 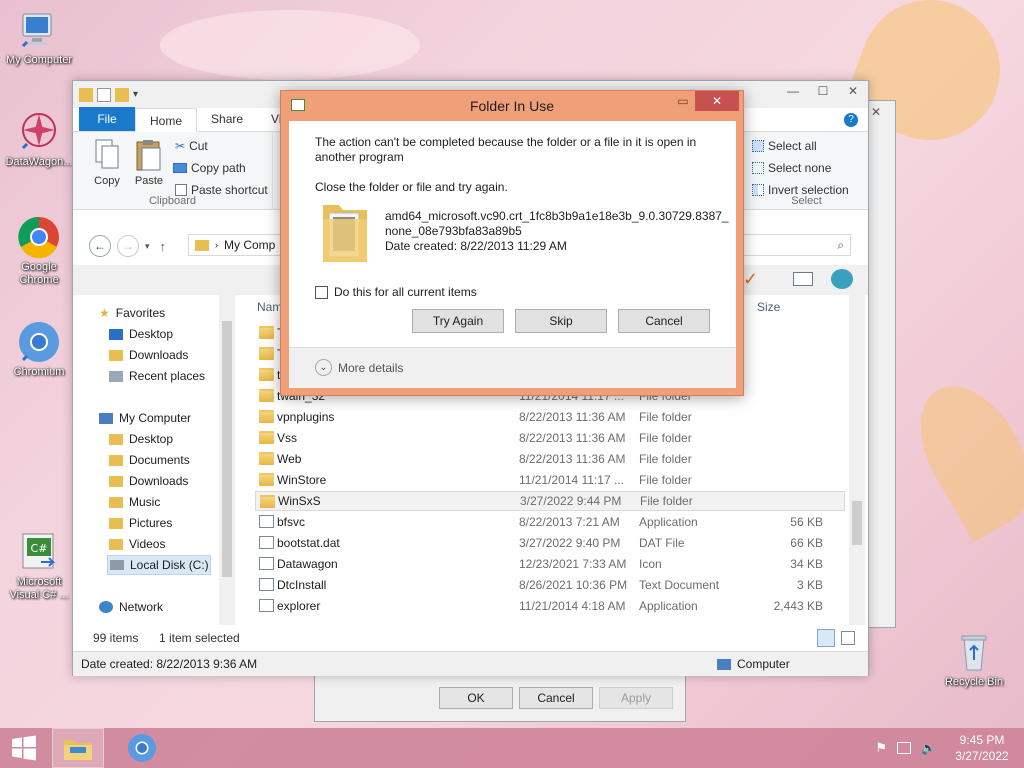 What do you see at coordinates (163, 246) in the screenshot?
I see `up-arrow-icon: ↑` at bounding box center [163, 246].